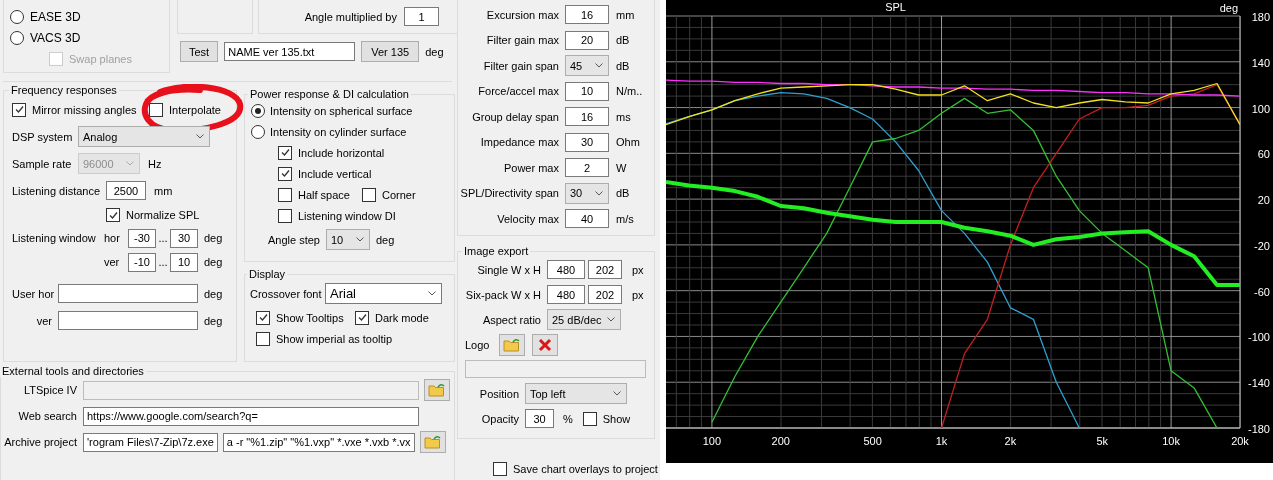 The height and width of the screenshot is (480, 1273). I want to click on chart-title: SPL, so click(895, 7).